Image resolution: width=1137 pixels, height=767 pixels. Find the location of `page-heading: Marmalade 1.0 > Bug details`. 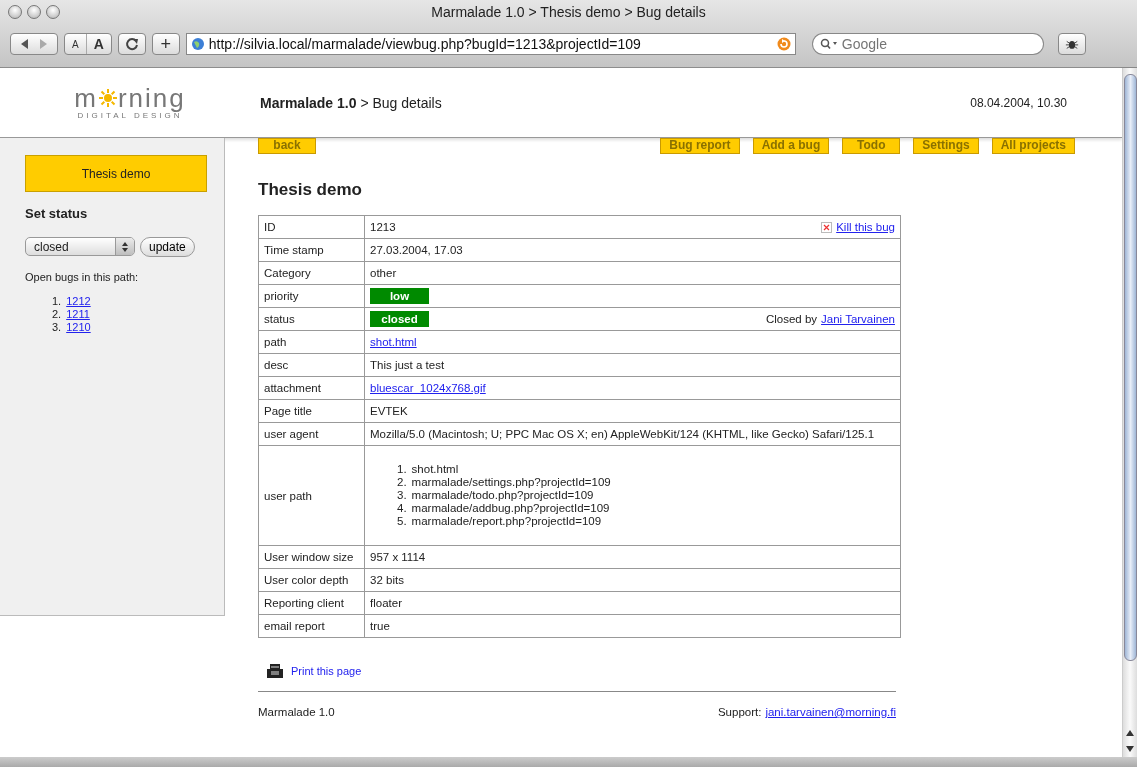

page-heading: Marmalade 1.0 > Bug details is located at coordinates (351, 102).